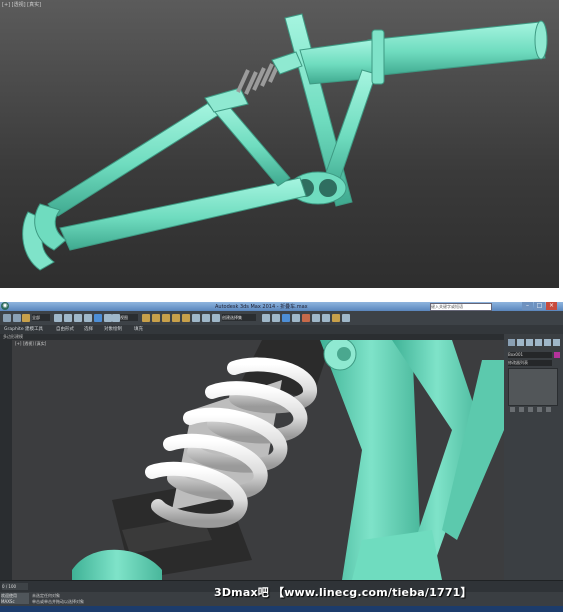 The height and width of the screenshot is (612, 563). What do you see at coordinates (521, 409) in the screenshot?
I see `show-end-result-icon` at bounding box center [521, 409].